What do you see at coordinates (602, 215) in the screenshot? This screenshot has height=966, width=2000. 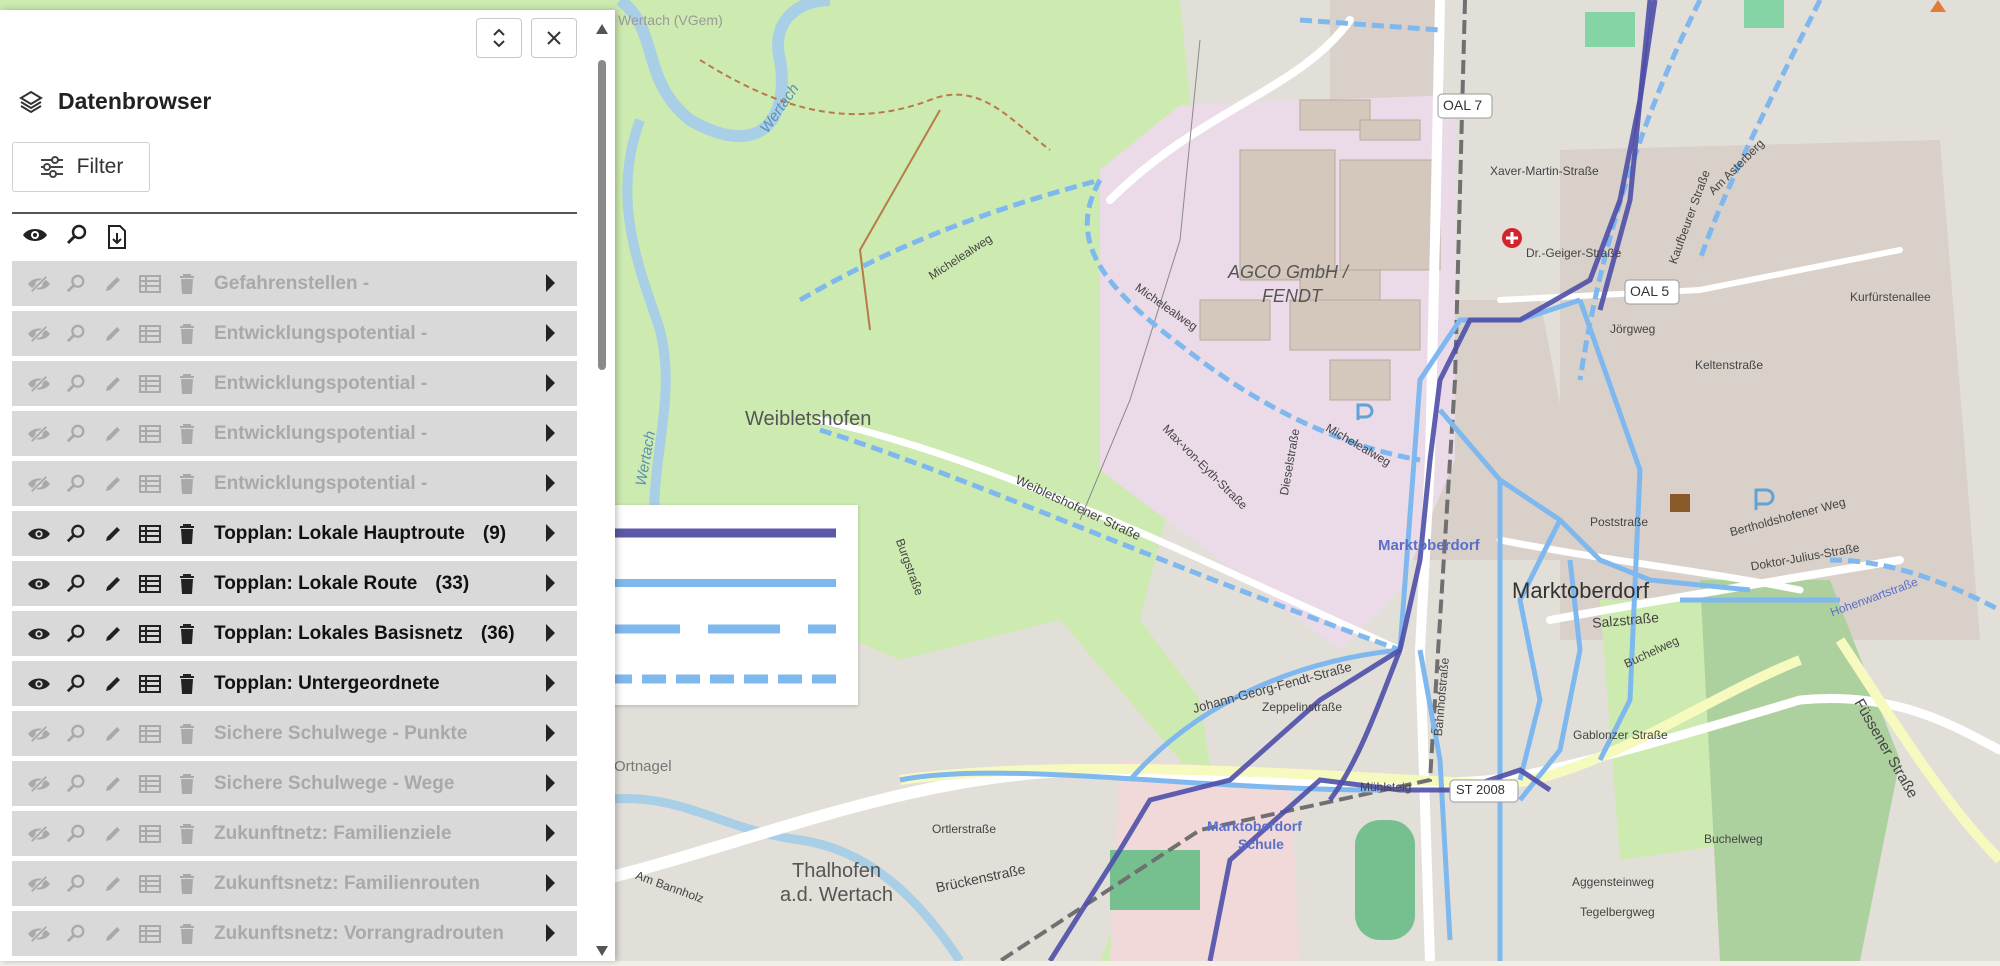 I see `scrollbar-thumb` at bounding box center [602, 215].